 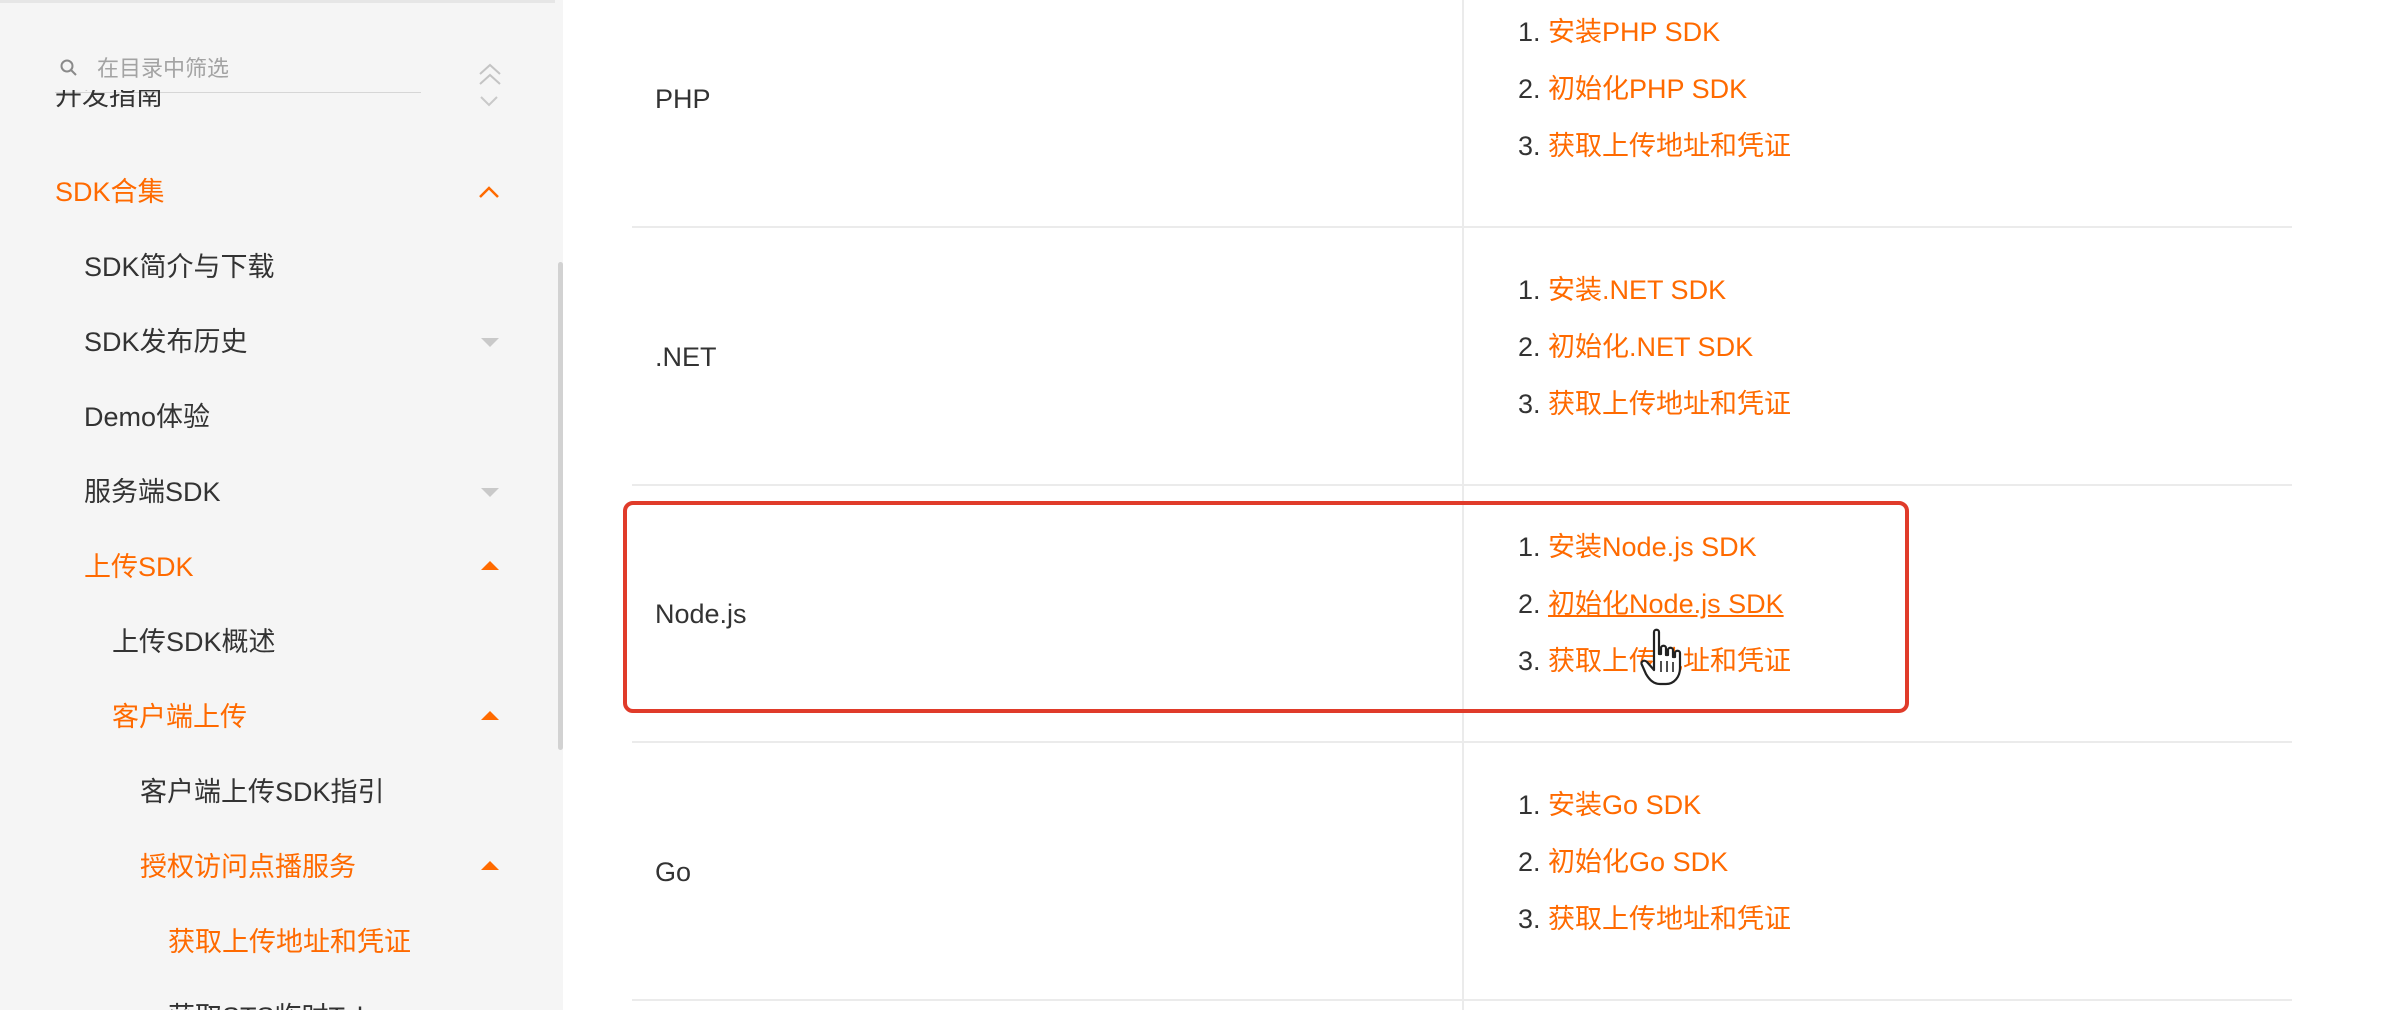 I want to click on language-name: Go, so click(x=673, y=872).